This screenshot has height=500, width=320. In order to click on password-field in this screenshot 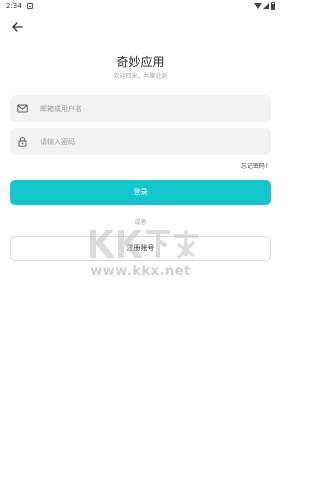, I will do `click(140, 141)`.